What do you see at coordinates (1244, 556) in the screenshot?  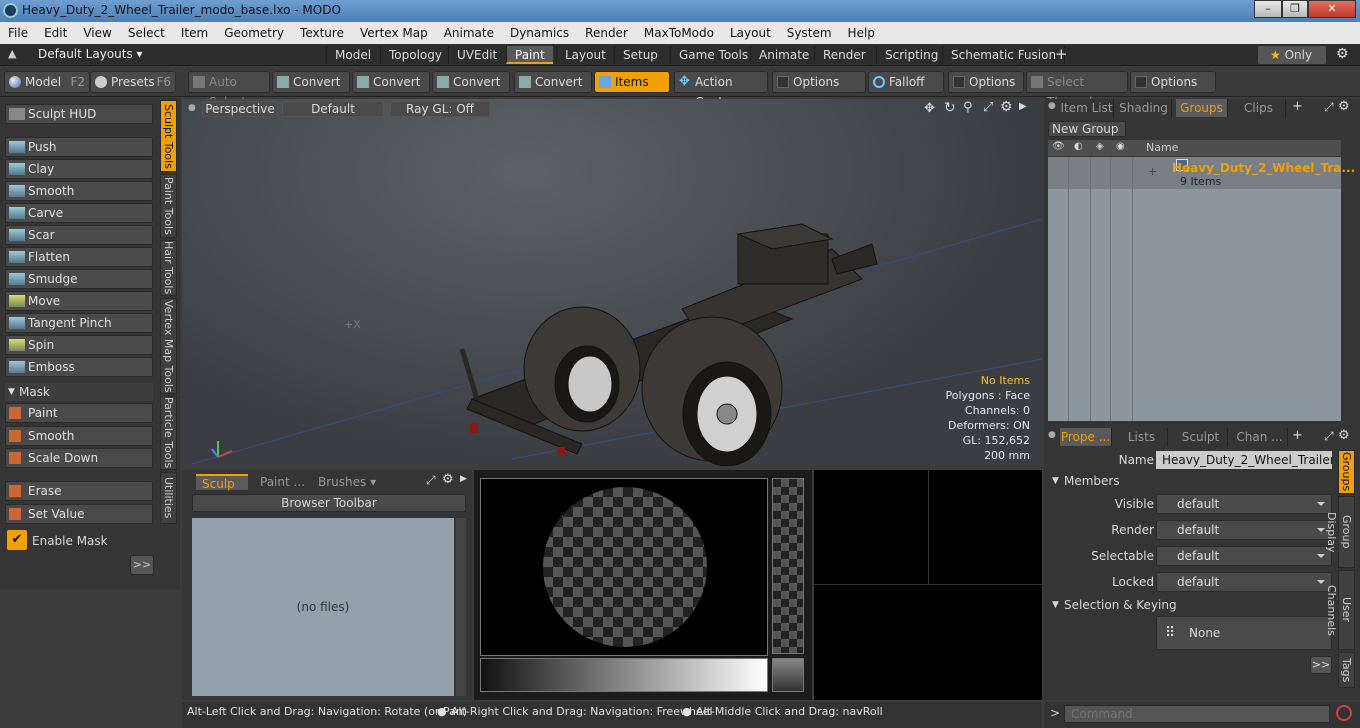 I see `selectable-dropdown: default` at bounding box center [1244, 556].